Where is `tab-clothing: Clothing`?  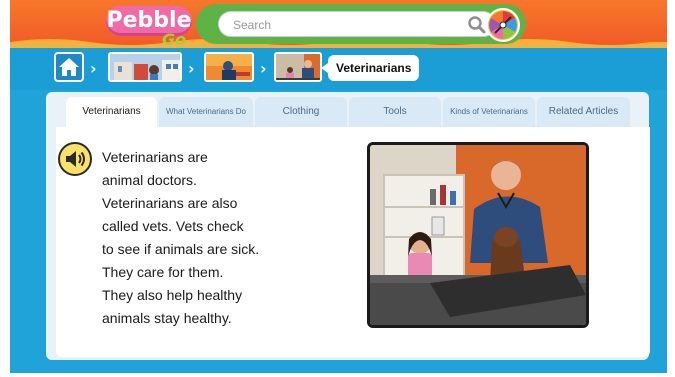
tab-clothing: Clothing is located at coordinates (301, 112).